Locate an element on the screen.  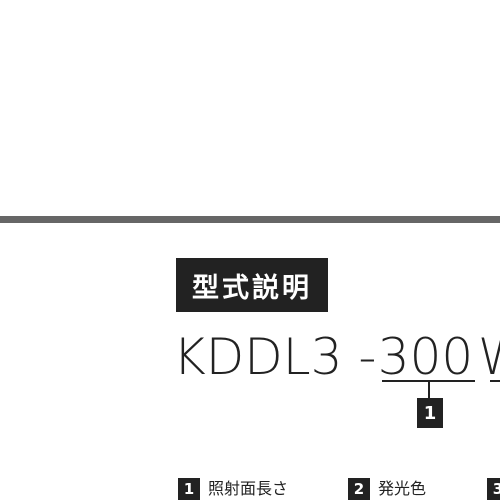
section-divider is located at coordinates (250, 219).